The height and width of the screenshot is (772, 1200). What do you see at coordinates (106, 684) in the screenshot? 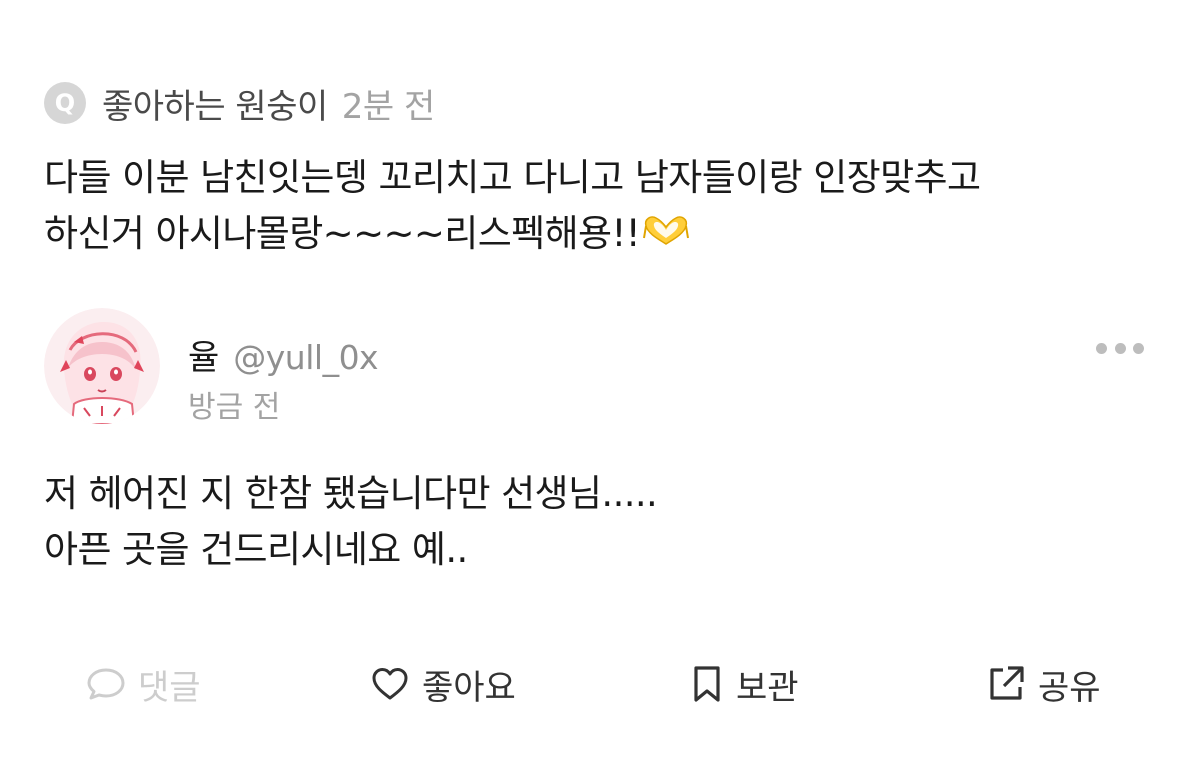
I see `comment-bubble-icon` at bounding box center [106, 684].